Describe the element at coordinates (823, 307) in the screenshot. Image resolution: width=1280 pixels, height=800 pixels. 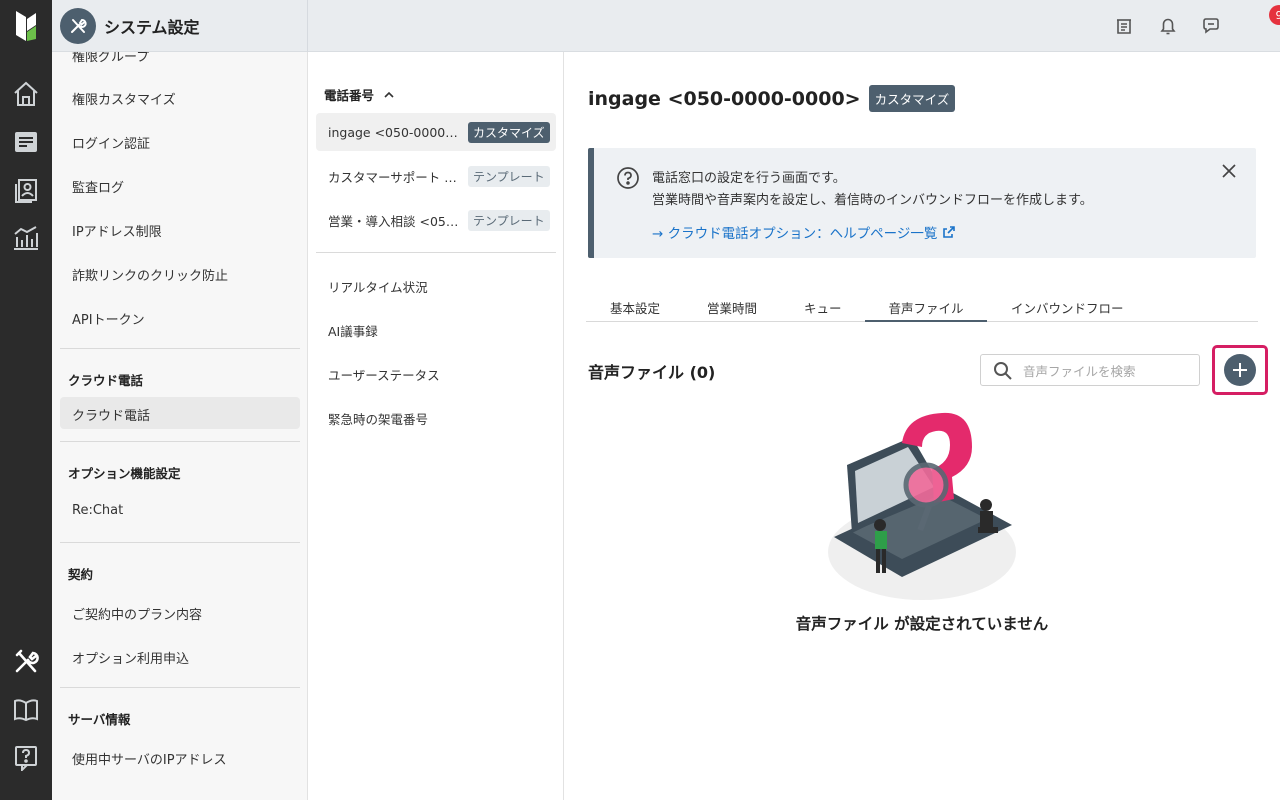
I see `tab-queue: キュー` at that location.